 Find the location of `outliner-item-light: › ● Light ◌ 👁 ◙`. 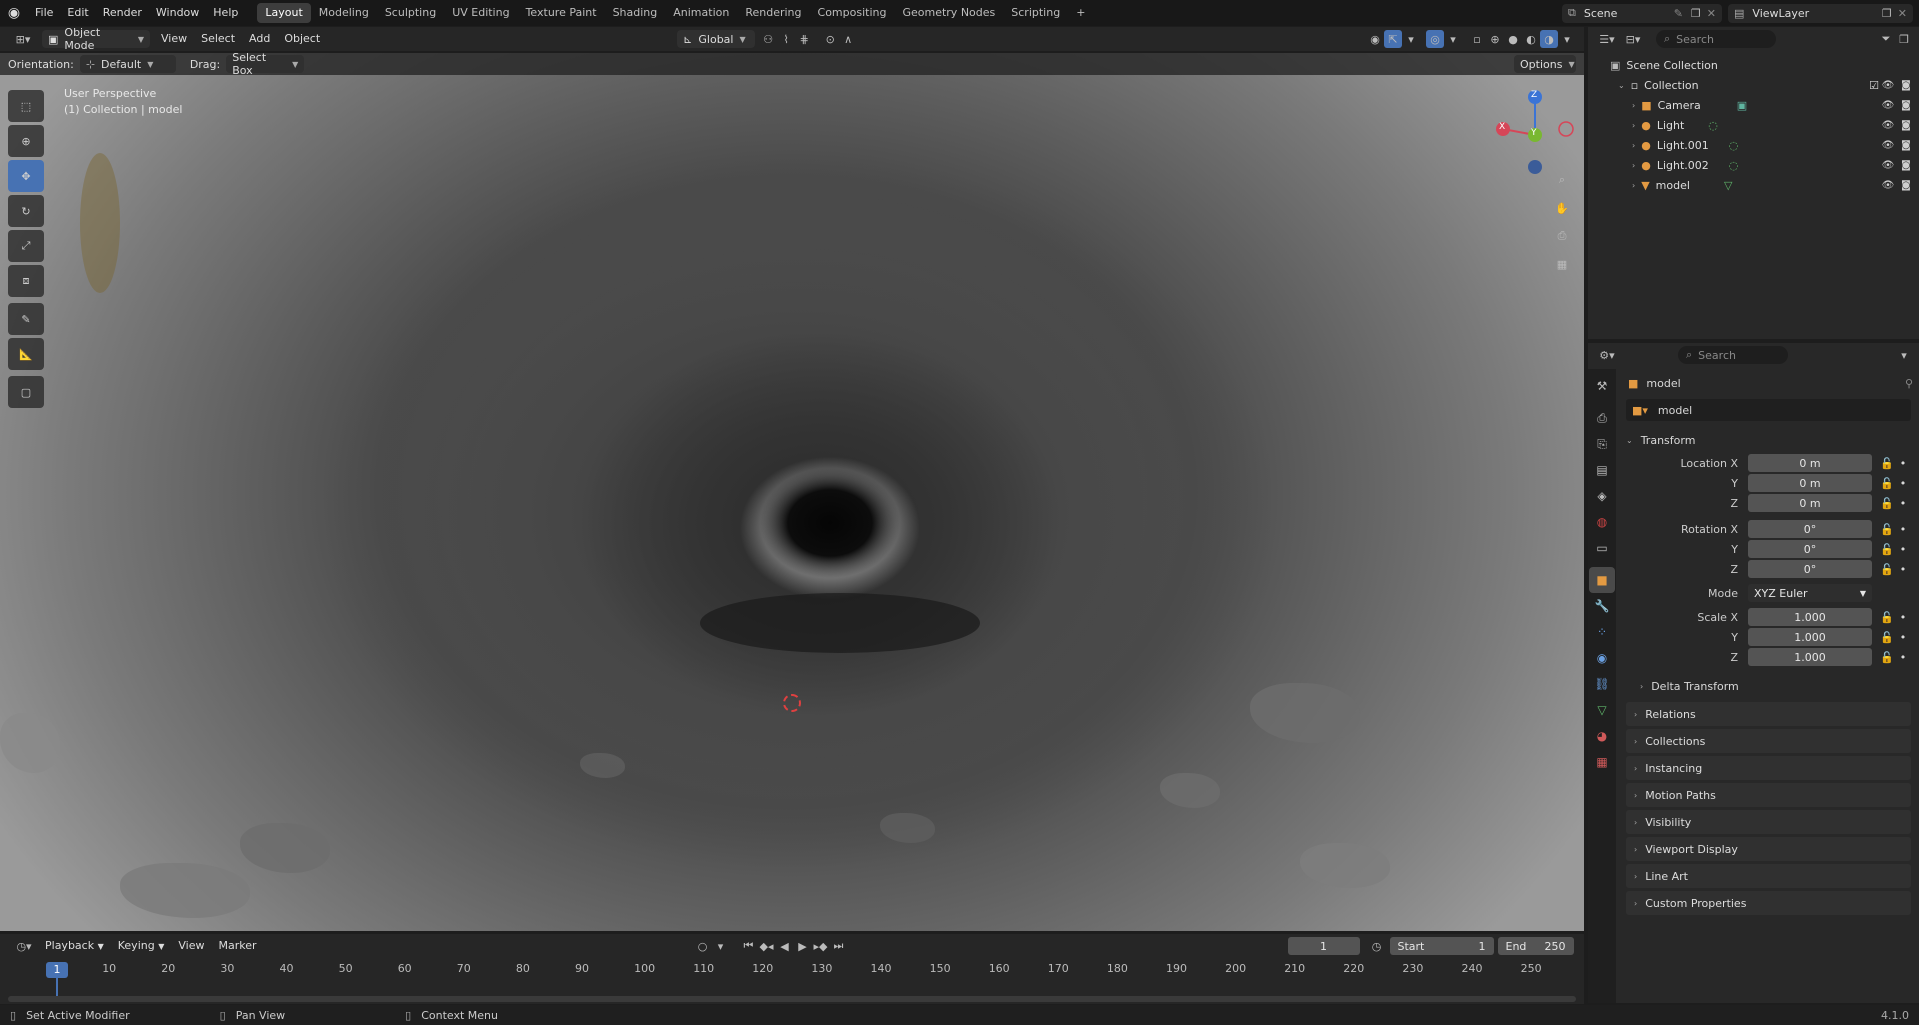

outliner-item-light: › ● Light ◌ 👁 ◙ is located at coordinates (1753, 125).